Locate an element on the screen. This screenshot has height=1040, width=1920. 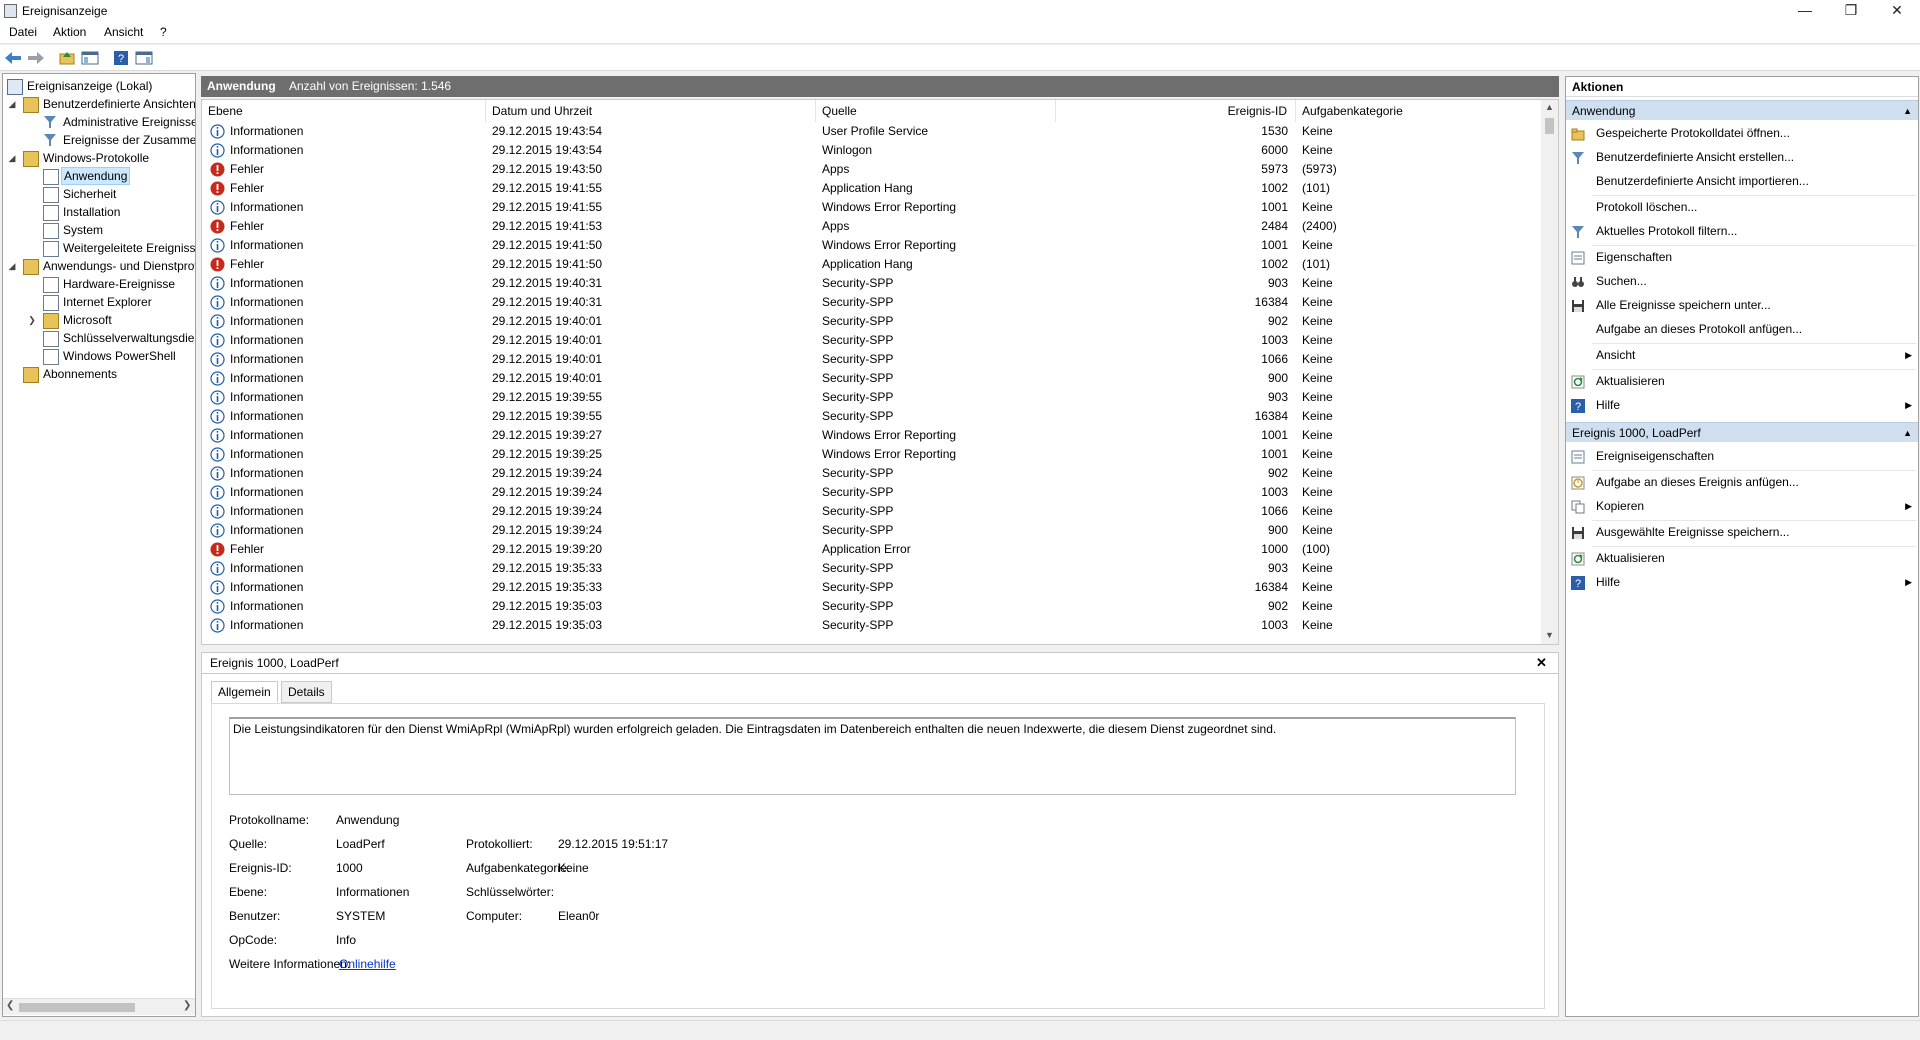
column-header-level: Ebene is located at coordinates (344, 111).